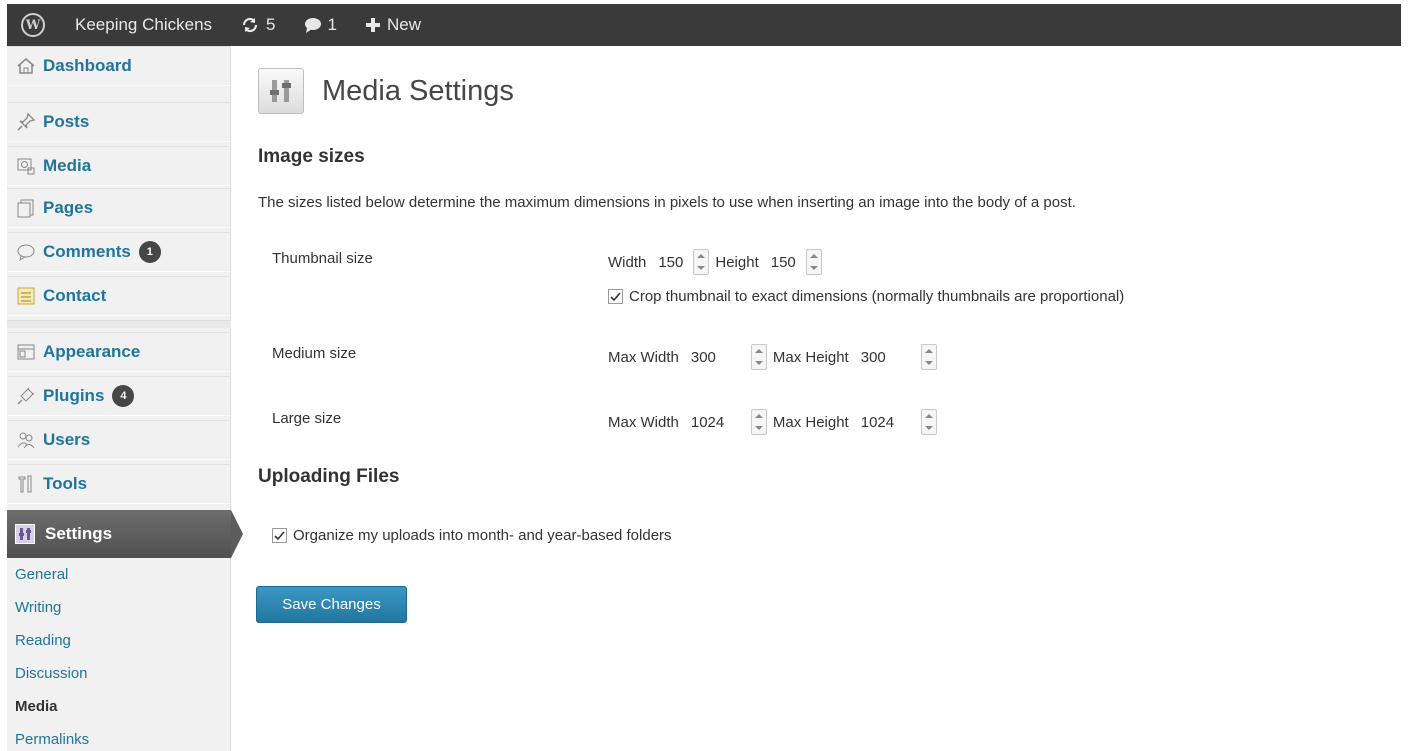 Image resolution: width=1408 pixels, height=751 pixels. Describe the element at coordinates (314, 353) in the screenshot. I see `medium-size-label: Medium size` at that location.